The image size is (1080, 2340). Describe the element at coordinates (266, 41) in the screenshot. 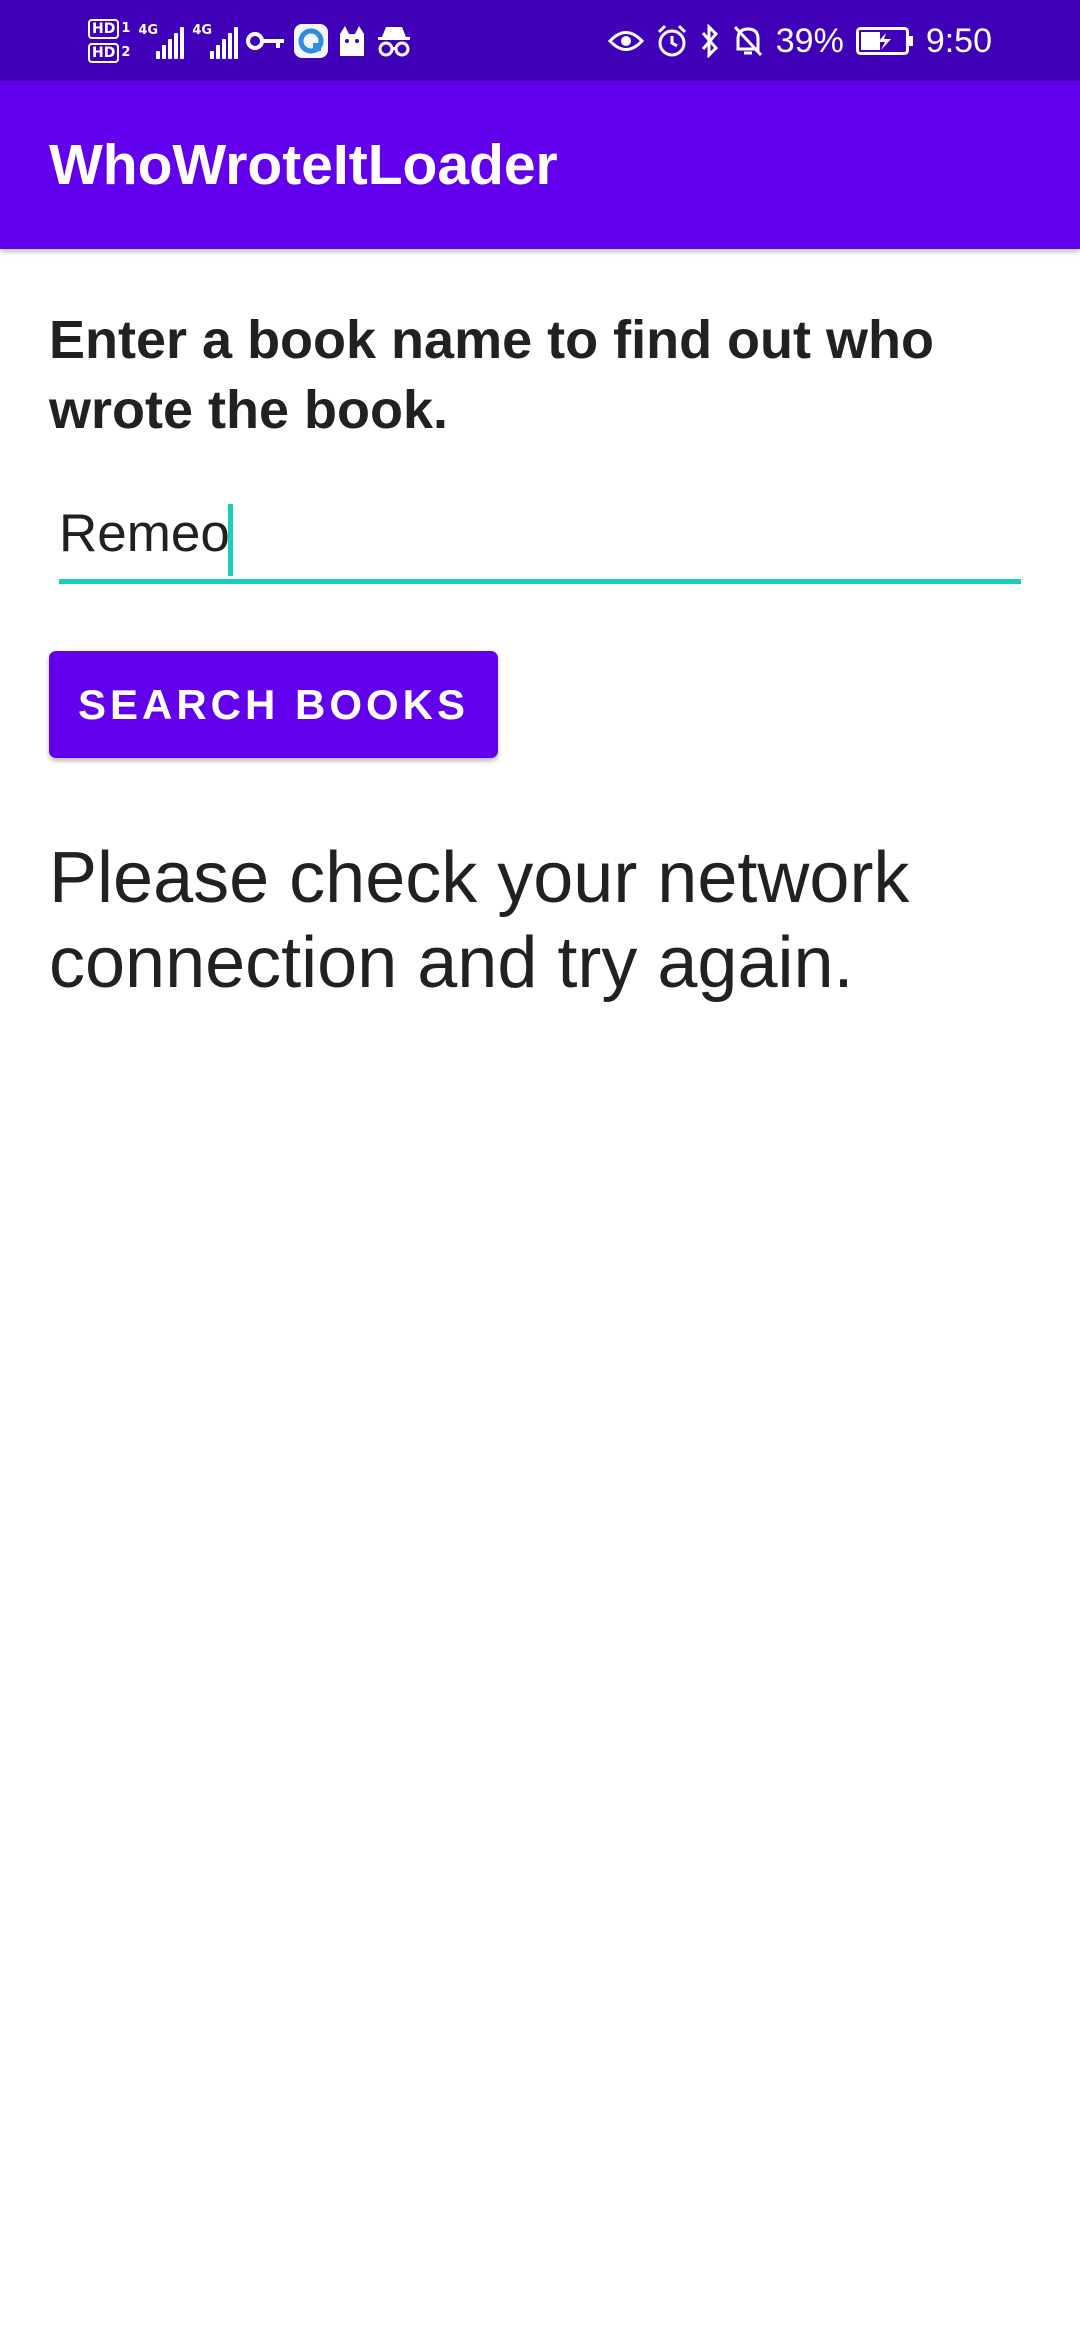

I see `vpn-key-icon` at that location.